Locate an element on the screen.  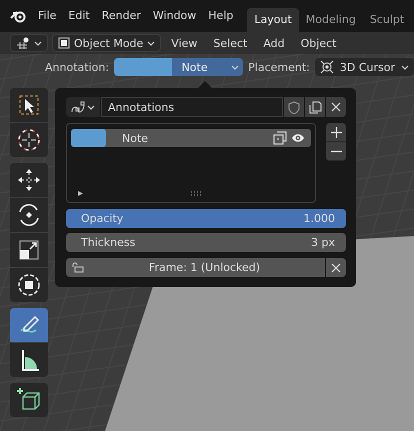
menu-item: Render is located at coordinates (121, 16).